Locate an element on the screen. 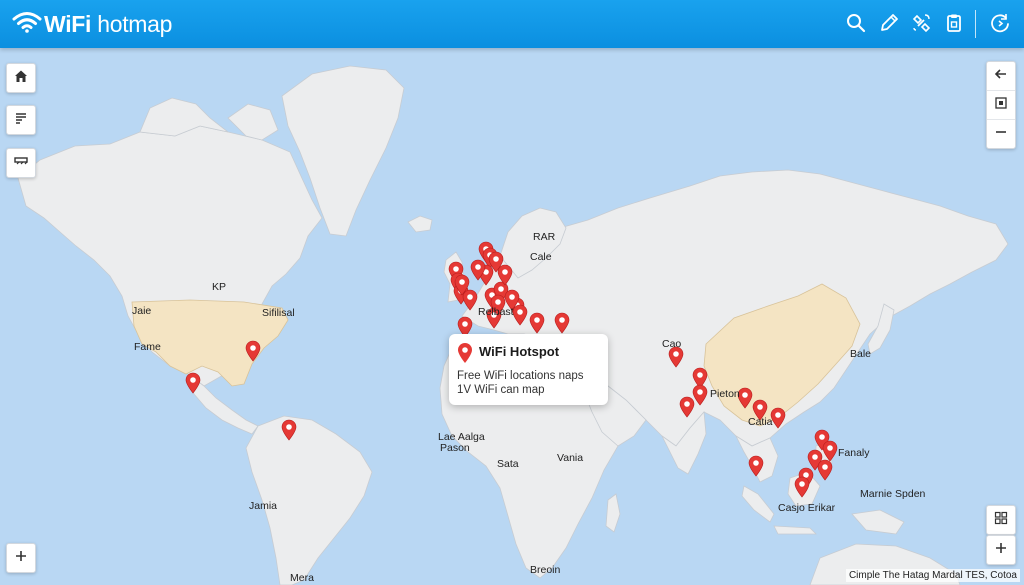 The width and height of the screenshot is (1024, 585). map-label-catia: Catia is located at coordinates (760, 422).